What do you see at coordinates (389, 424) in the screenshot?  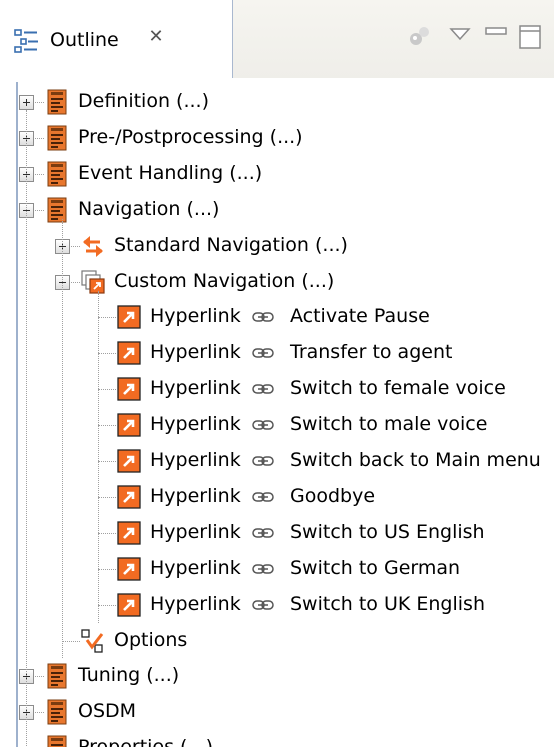 I see `hyperlink-target-label: Switch to male voice` at bounding box center [389, 424].